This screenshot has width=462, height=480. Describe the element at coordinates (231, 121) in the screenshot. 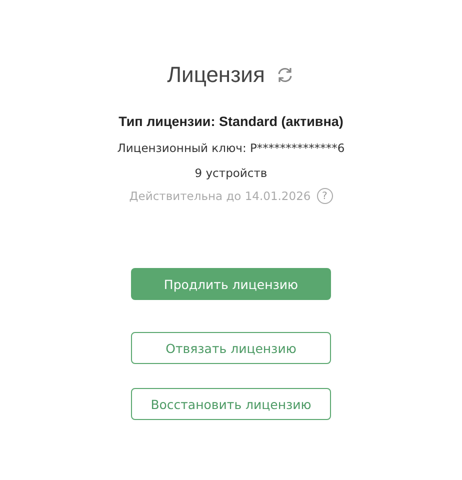

I see `license-type: Тип лицензии: Standard (активна)` at that location.